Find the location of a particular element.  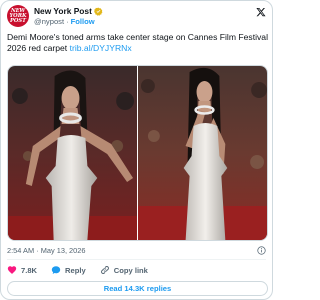

x-logo-icon is located at coordinates (261, 12).